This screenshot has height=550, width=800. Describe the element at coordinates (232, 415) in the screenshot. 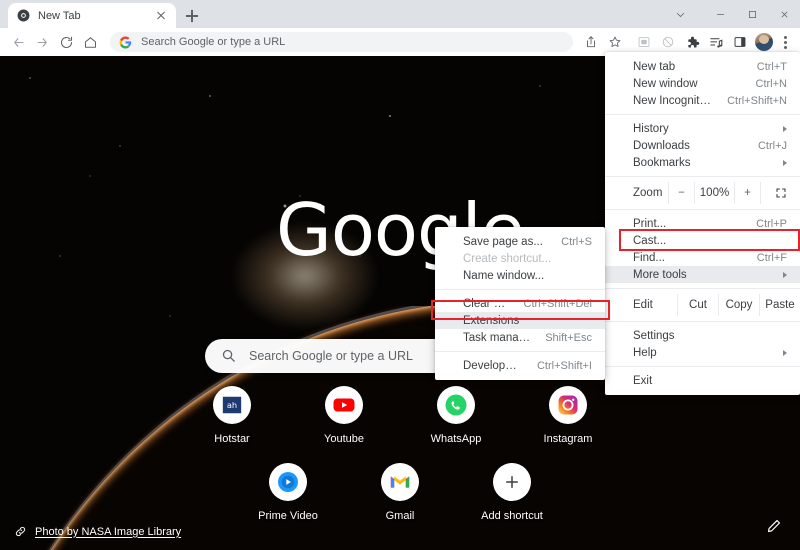

I see `shortcut-hotstar: ah Hotstar` at that location.